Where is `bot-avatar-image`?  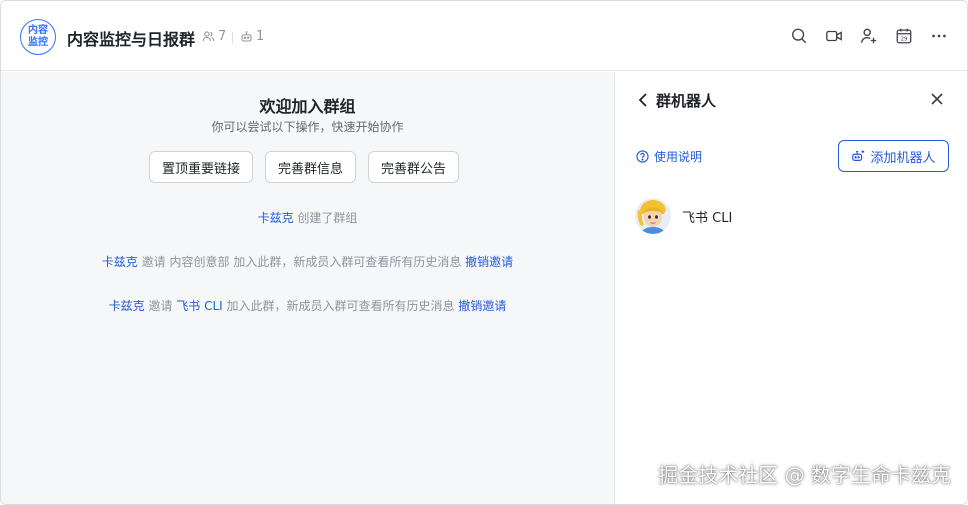
bot-avatar-image is located at coordinates (653, 216).